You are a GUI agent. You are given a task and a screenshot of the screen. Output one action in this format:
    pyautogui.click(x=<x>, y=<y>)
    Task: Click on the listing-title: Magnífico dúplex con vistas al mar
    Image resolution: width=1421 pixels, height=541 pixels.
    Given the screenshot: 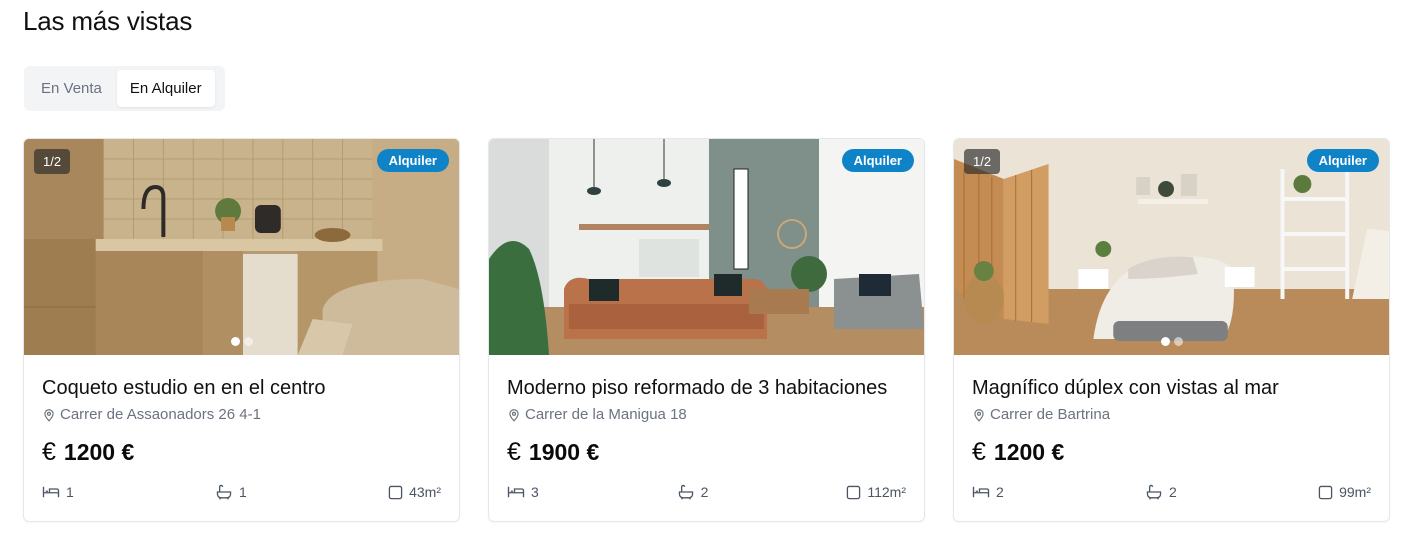 What is the action you would take?
    pyautogui.click(x=1125, y=388)
    